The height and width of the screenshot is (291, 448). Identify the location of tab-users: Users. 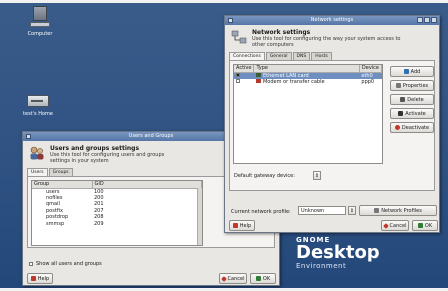
(37, 172).